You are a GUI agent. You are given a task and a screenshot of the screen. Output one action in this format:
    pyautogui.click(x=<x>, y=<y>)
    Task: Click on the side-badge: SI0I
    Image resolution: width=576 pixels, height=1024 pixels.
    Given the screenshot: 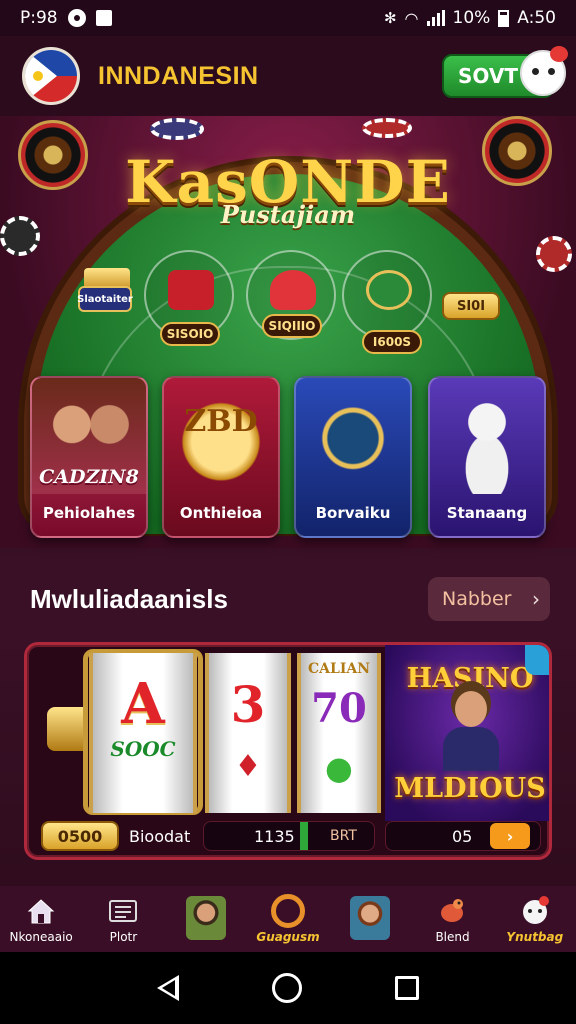 What is the action you would take?
    pyautogui.click(x=471, y=306)
    